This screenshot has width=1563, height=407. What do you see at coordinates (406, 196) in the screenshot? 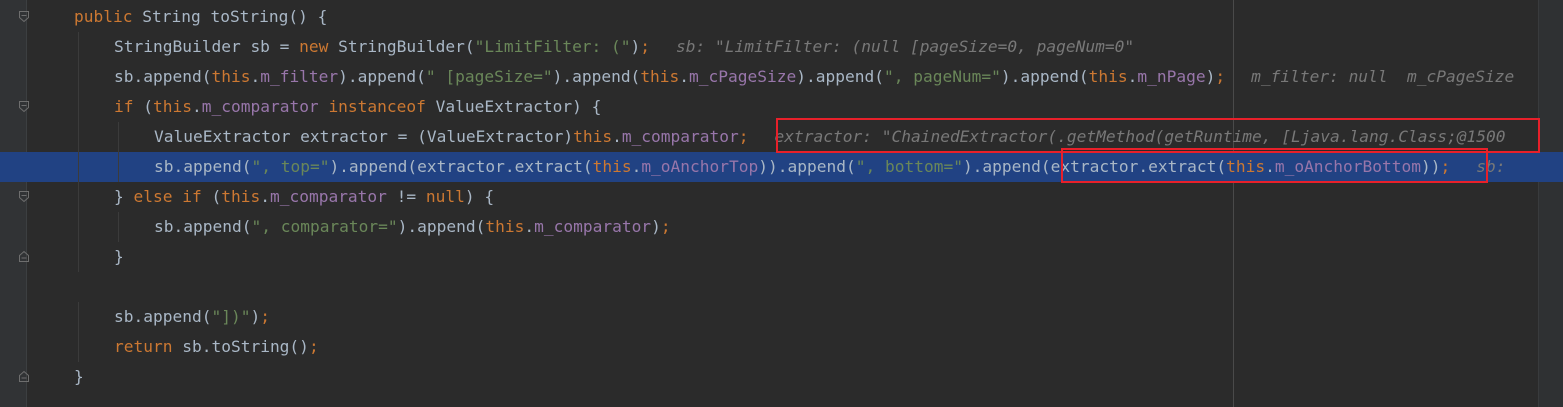
I see `code-token: !=` at bounding box center [406, 196].